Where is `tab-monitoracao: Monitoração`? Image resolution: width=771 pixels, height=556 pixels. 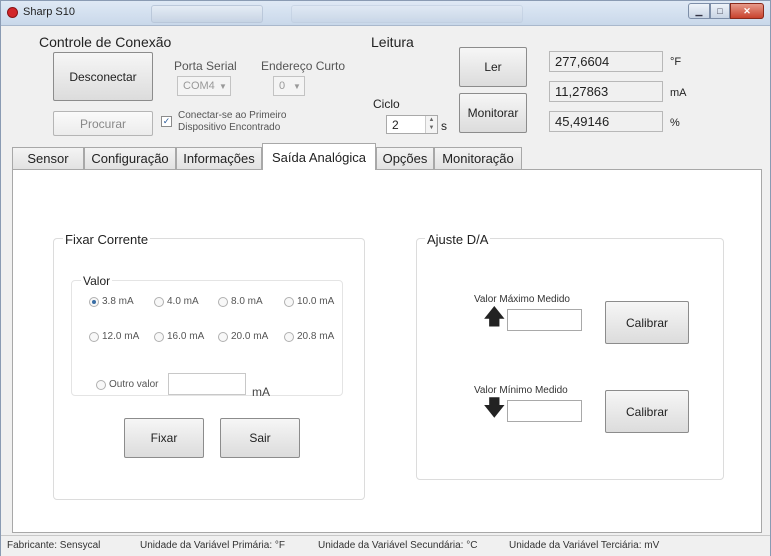
tab-monitoracao: Monitoração is located at coordinates (478, 158).